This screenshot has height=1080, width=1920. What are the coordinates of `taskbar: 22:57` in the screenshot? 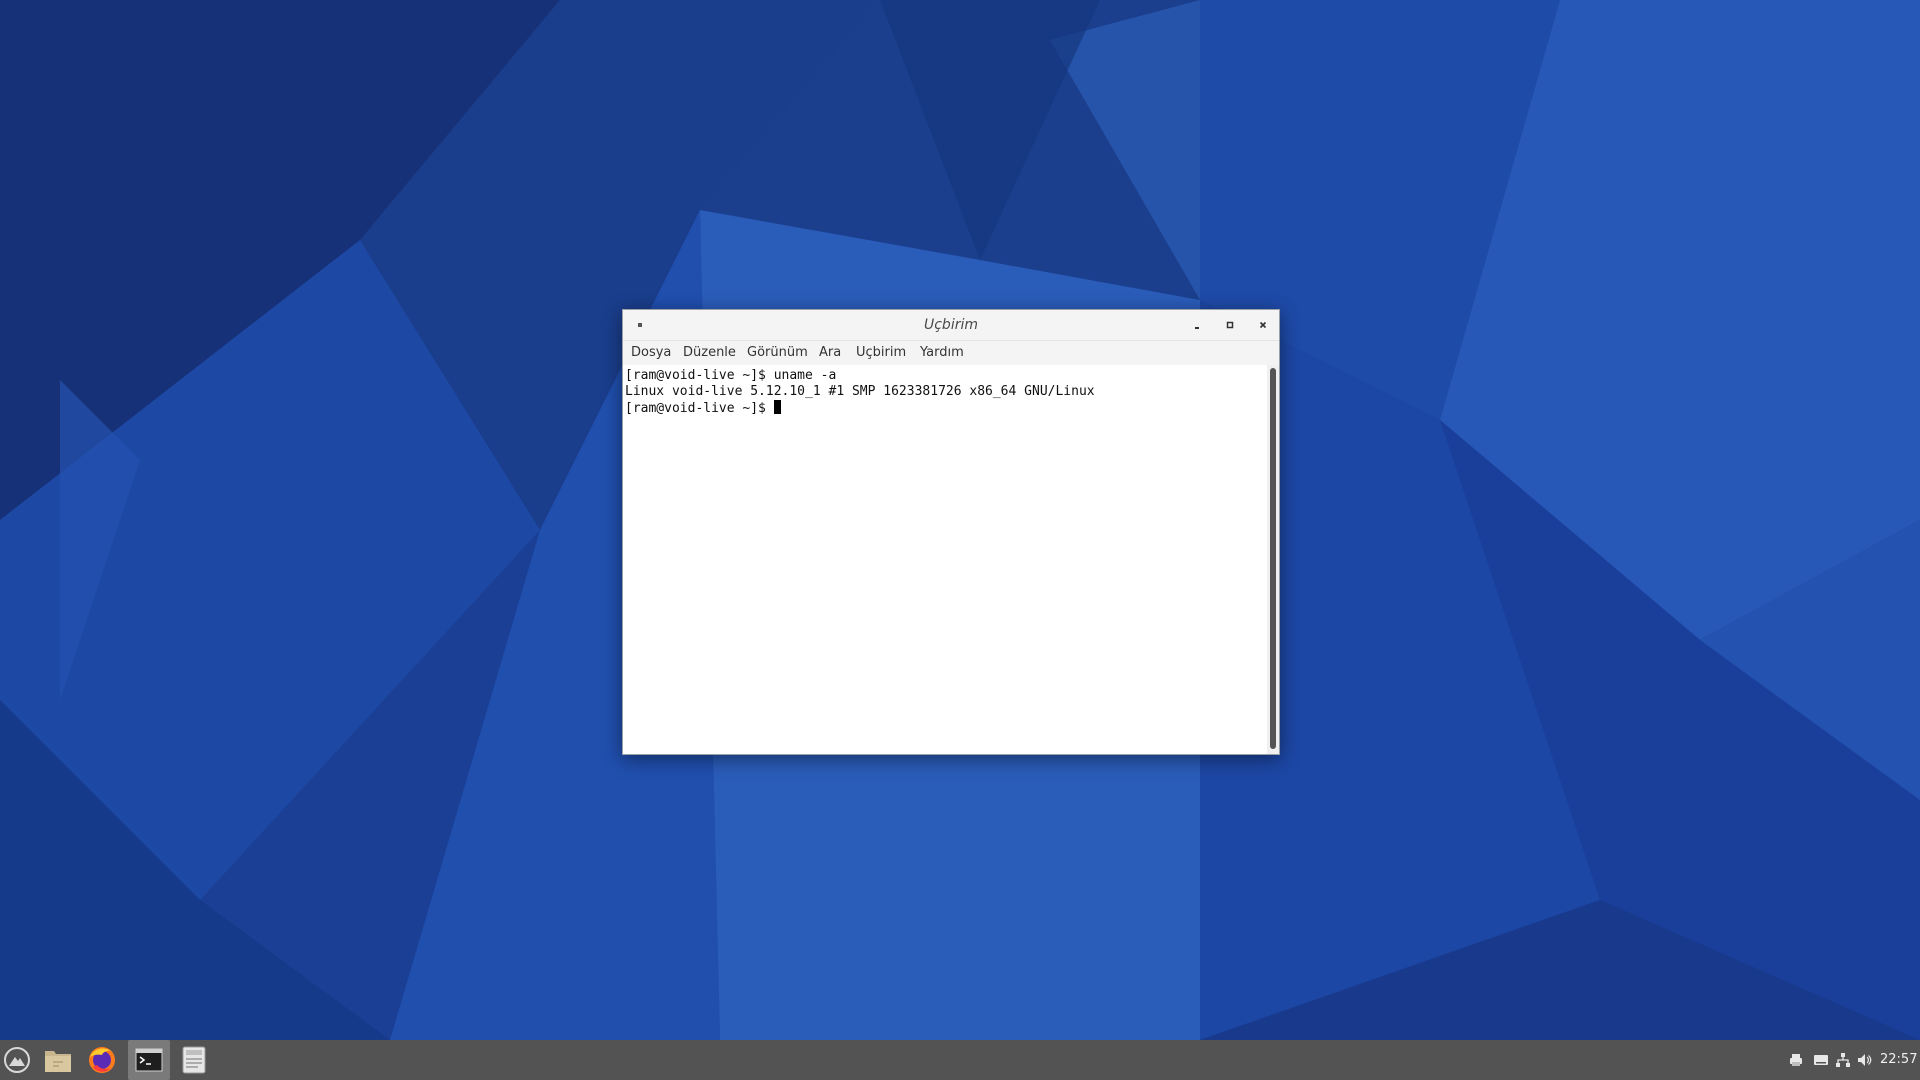 It's located at (960, 1060).